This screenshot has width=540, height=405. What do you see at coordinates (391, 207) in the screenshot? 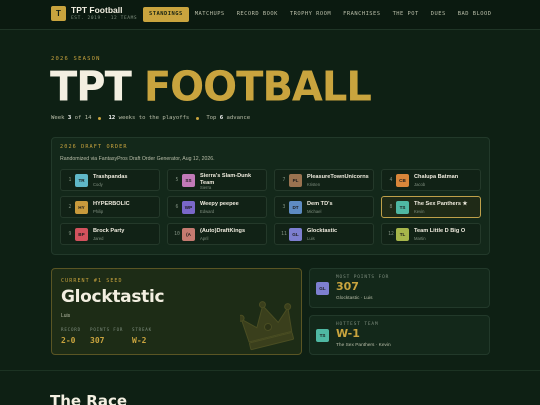
I see `pick-number: 8` at bounding box center [391, 207].